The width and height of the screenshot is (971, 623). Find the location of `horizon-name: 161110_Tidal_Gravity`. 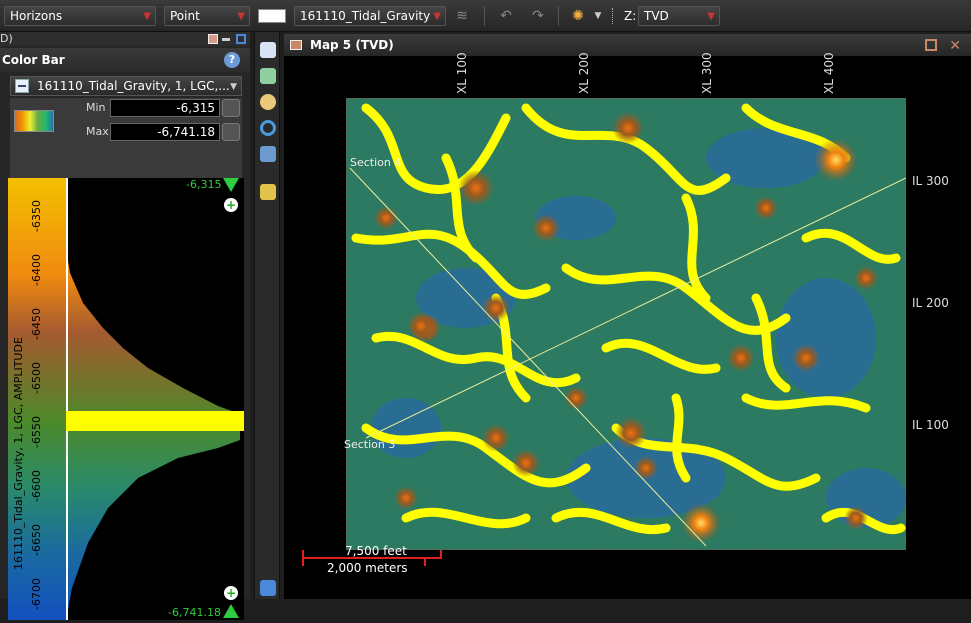

horizon-name: 161110_Tidal_Gravity is located at coordinates (365, 16).